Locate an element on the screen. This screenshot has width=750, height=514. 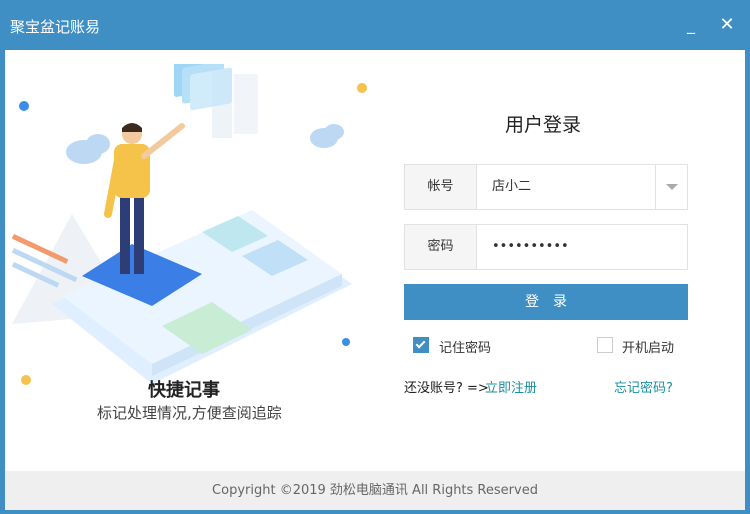
no-account-text: 还没账号? => is located at coordinates (446, 388).